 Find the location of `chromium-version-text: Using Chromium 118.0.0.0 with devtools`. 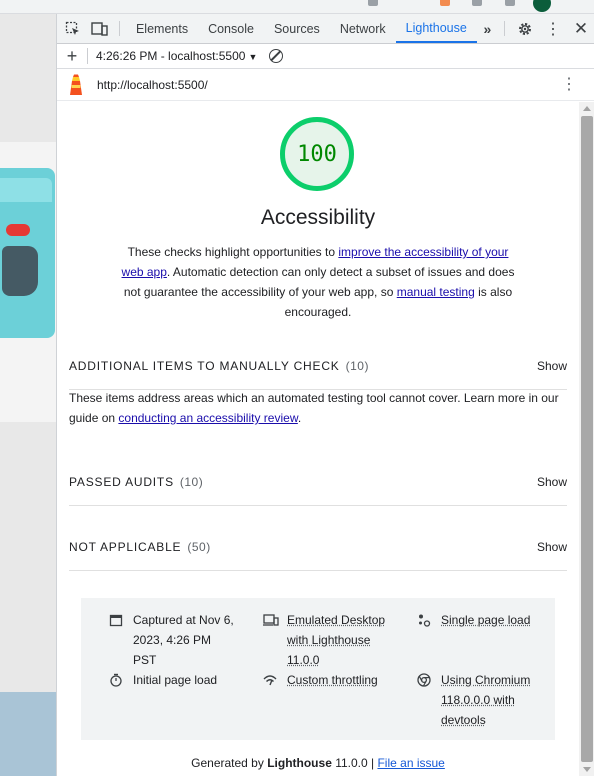

chromium-version-text: Using Chromium 118.0.0.0 with devtools is located at coordinates (486, 700).